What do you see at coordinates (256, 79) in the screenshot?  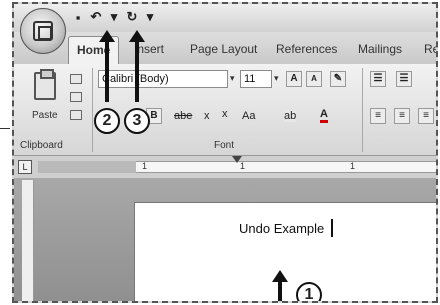 I see `font-size-box: 11` at bounding box center [256, 79].